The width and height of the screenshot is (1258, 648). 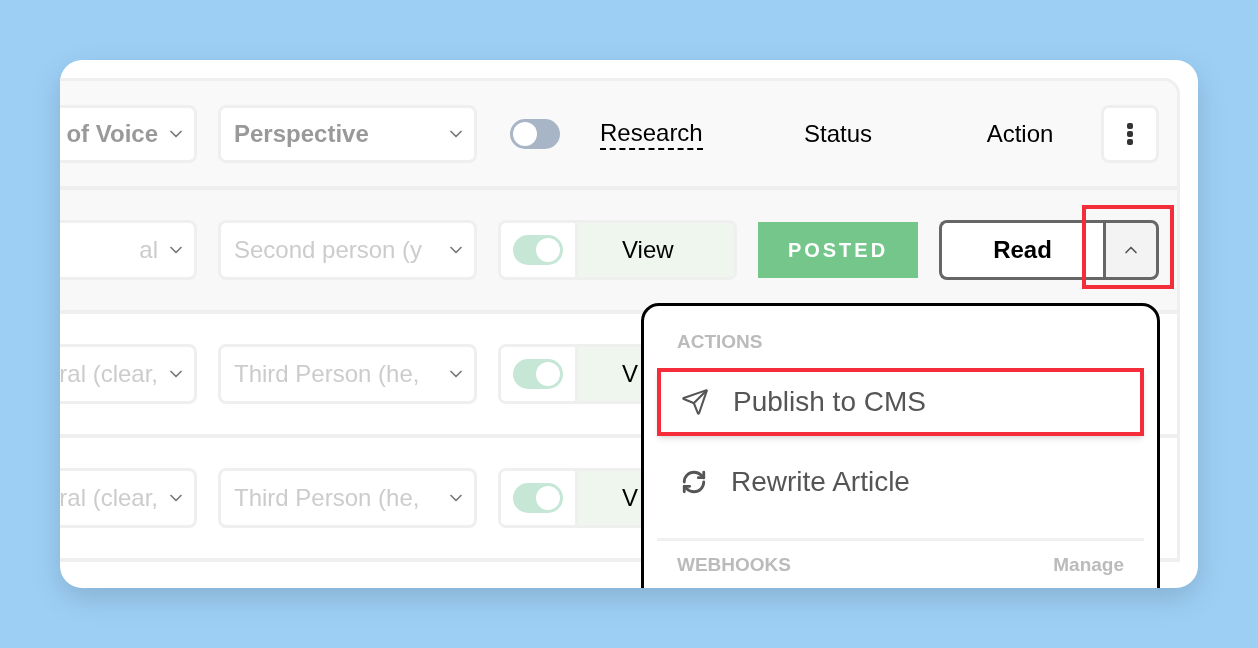 I want to click on paper-plane-icon, so click(x=695, y=401).